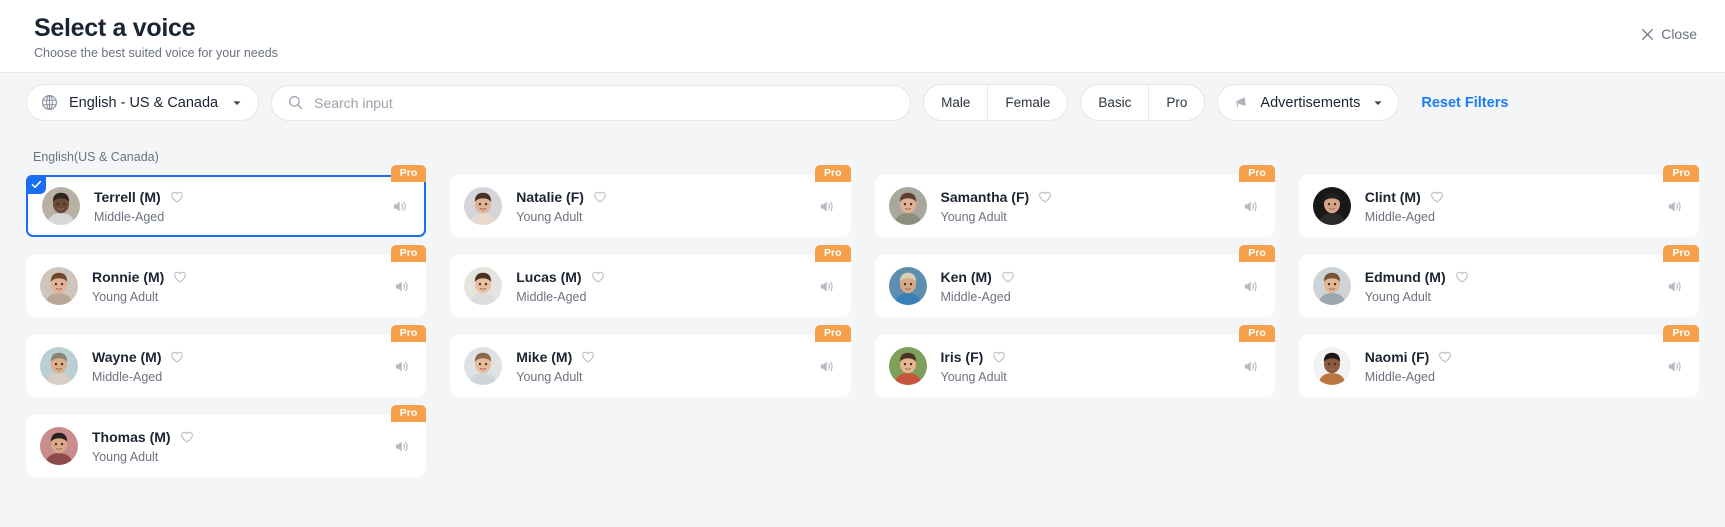  I want to click on voice-card: Pro Thomas (M) Young Adult, so click(226, 441).